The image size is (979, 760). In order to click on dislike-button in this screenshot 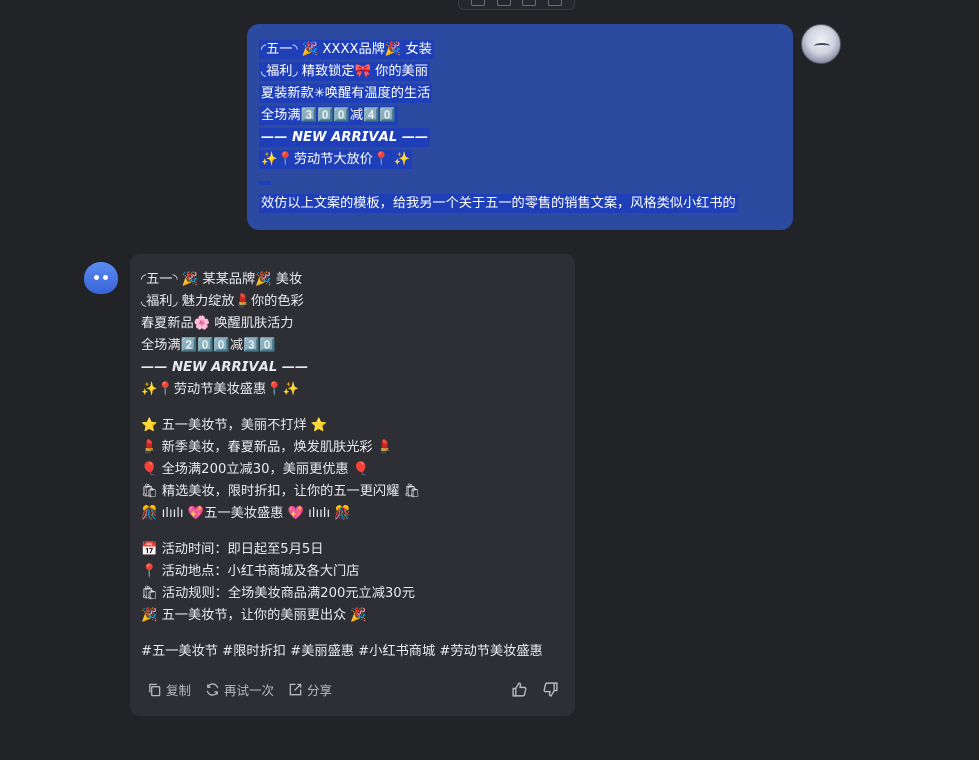, I will do `click(550, 689)`.